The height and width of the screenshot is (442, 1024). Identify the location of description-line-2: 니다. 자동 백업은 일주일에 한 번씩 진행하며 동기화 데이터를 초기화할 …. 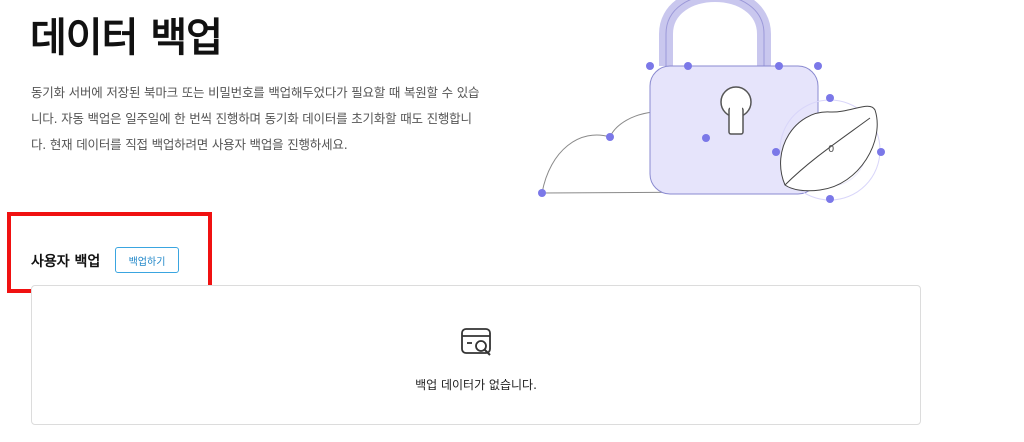
(251, 118).